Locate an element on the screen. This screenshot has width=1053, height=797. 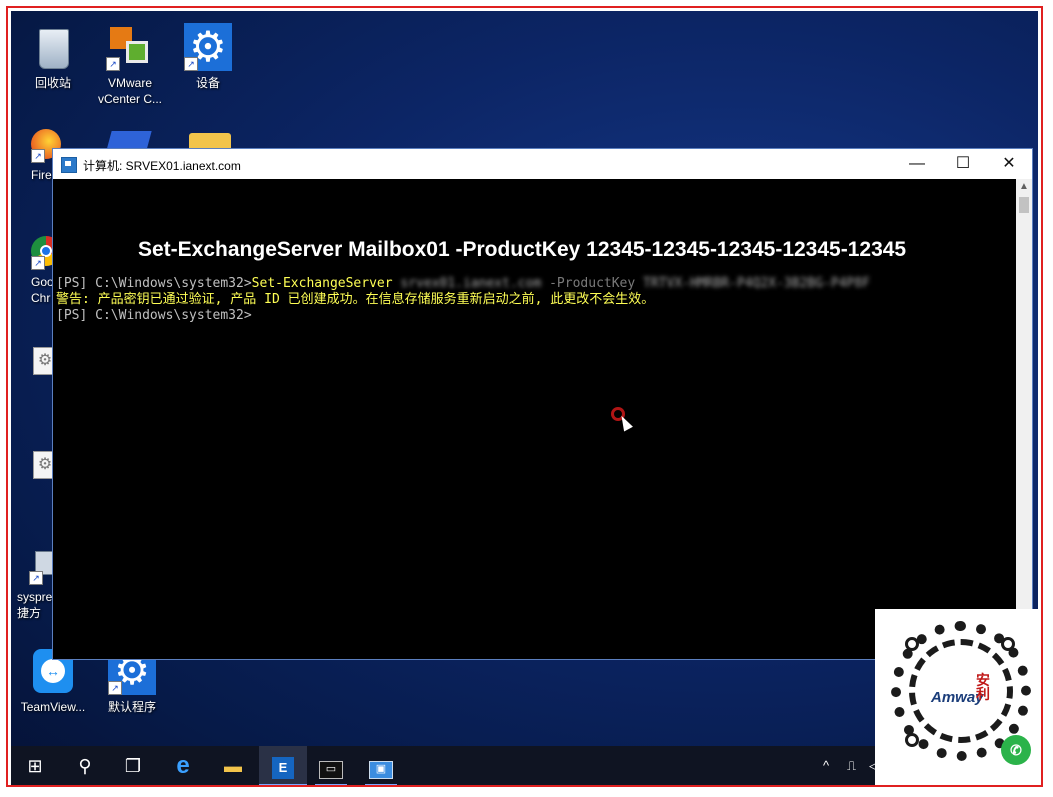
language-indicator: 英 is located at coordinates (905, 765).